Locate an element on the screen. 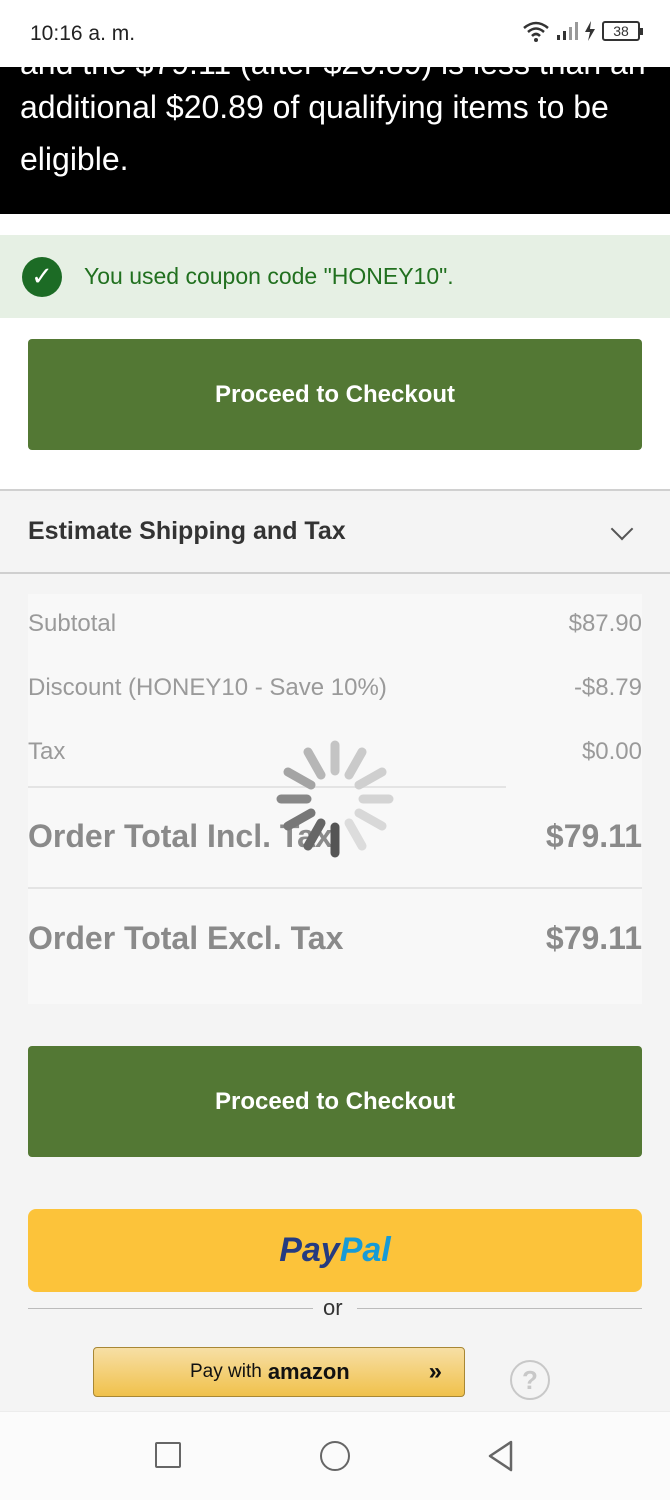  order-total-excl-row: Order Total Excl. Tax $79.11 is located at coordinates (335, 938).